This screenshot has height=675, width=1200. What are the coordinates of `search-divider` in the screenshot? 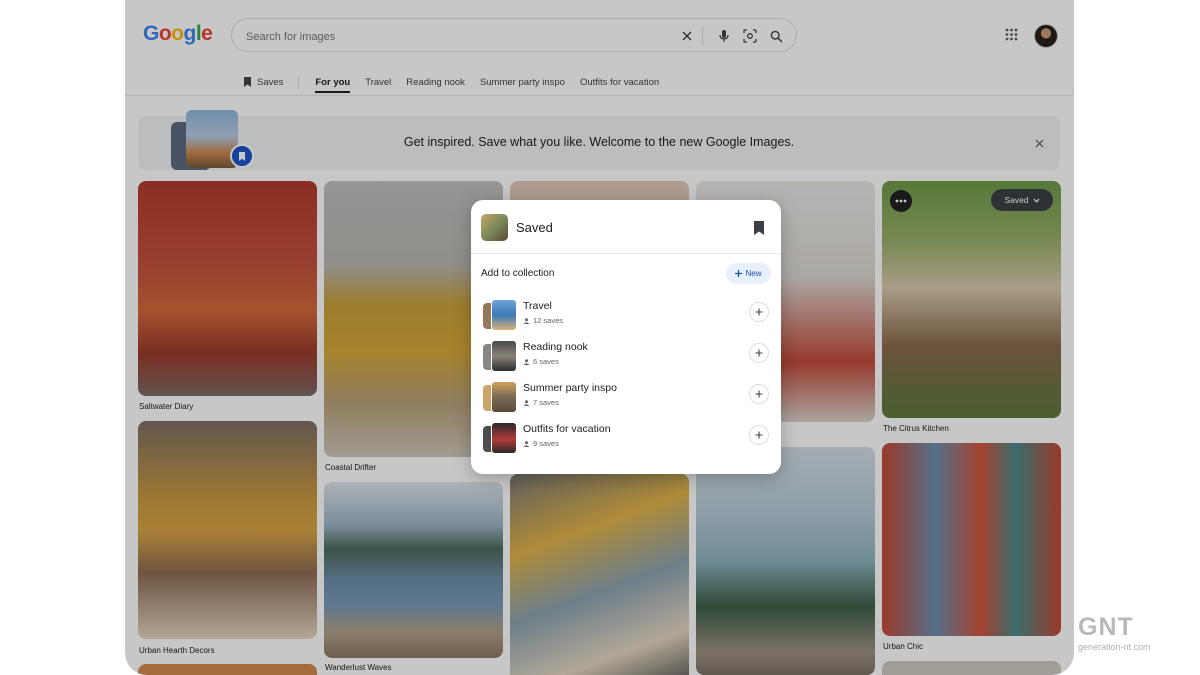 It's located at (702, 36).